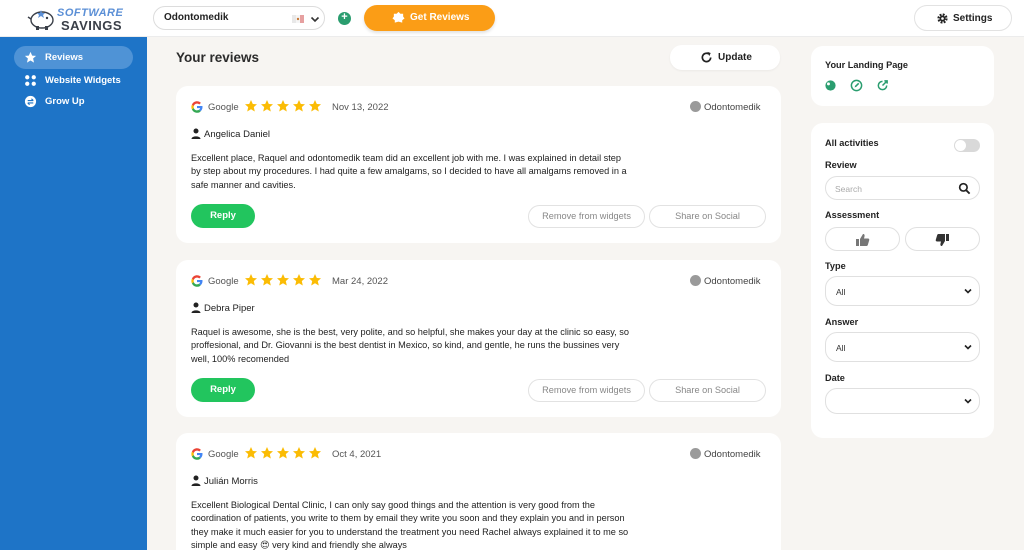  Describe the element at coordinates (867, 65) in the screenshot. I see `landing-page-title: Your Landing Page` at that location.